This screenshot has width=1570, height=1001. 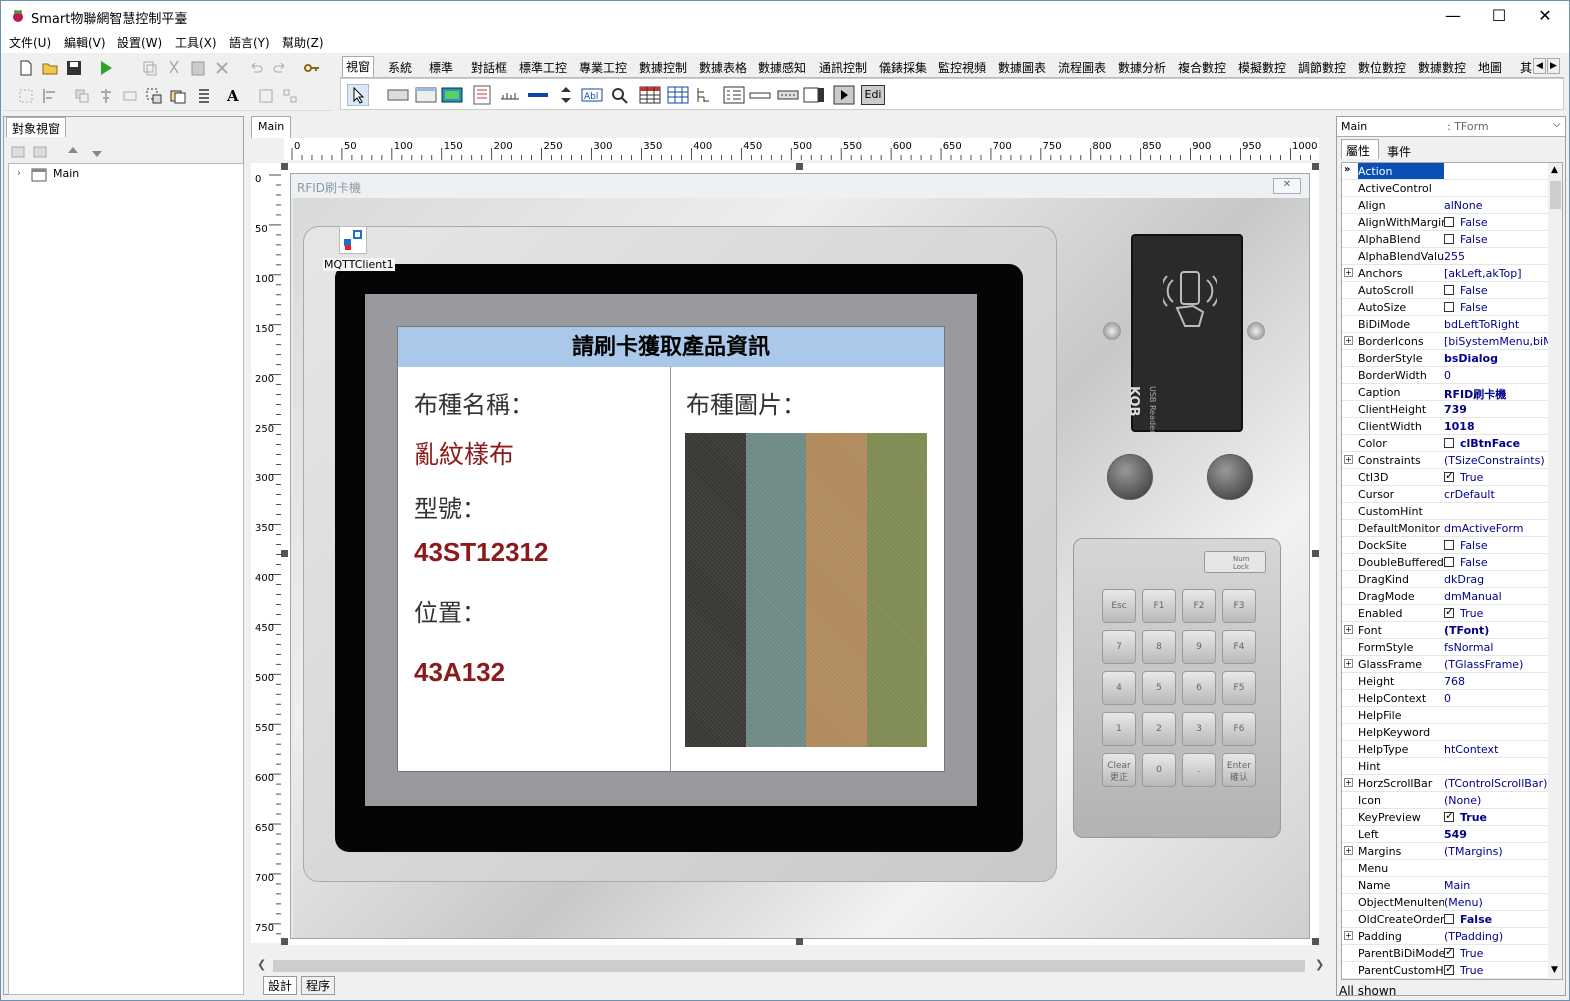 I want to click on tab-system: 系統, so click(x=400, y=67).